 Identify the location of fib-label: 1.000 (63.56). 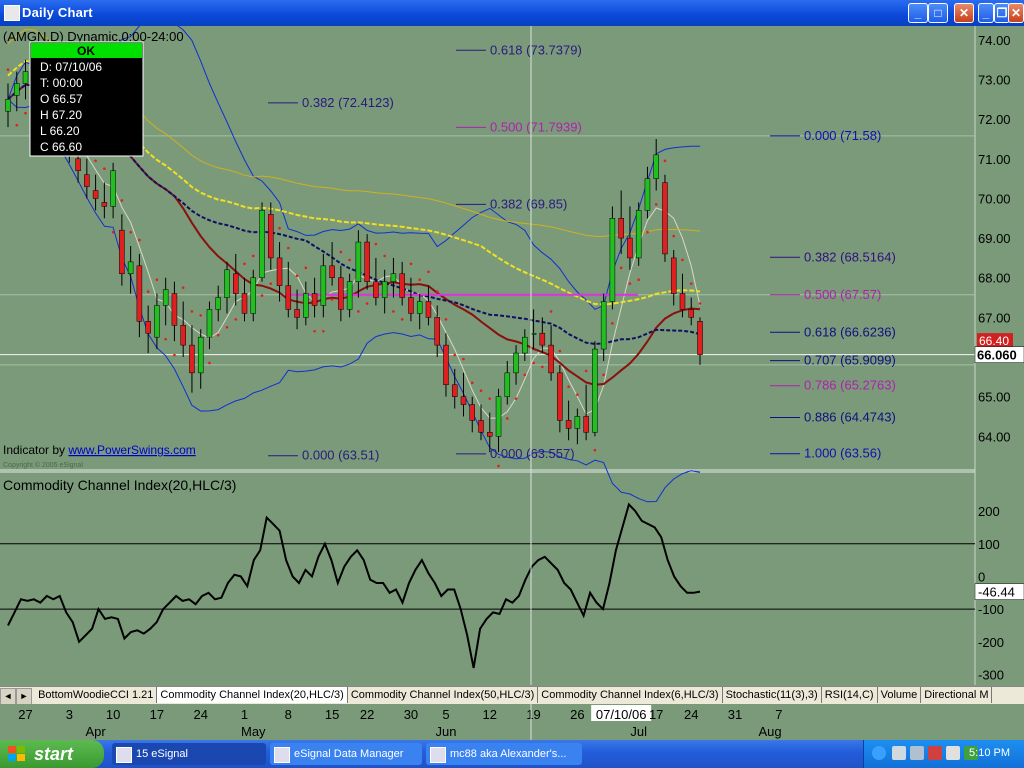
(842, 453).